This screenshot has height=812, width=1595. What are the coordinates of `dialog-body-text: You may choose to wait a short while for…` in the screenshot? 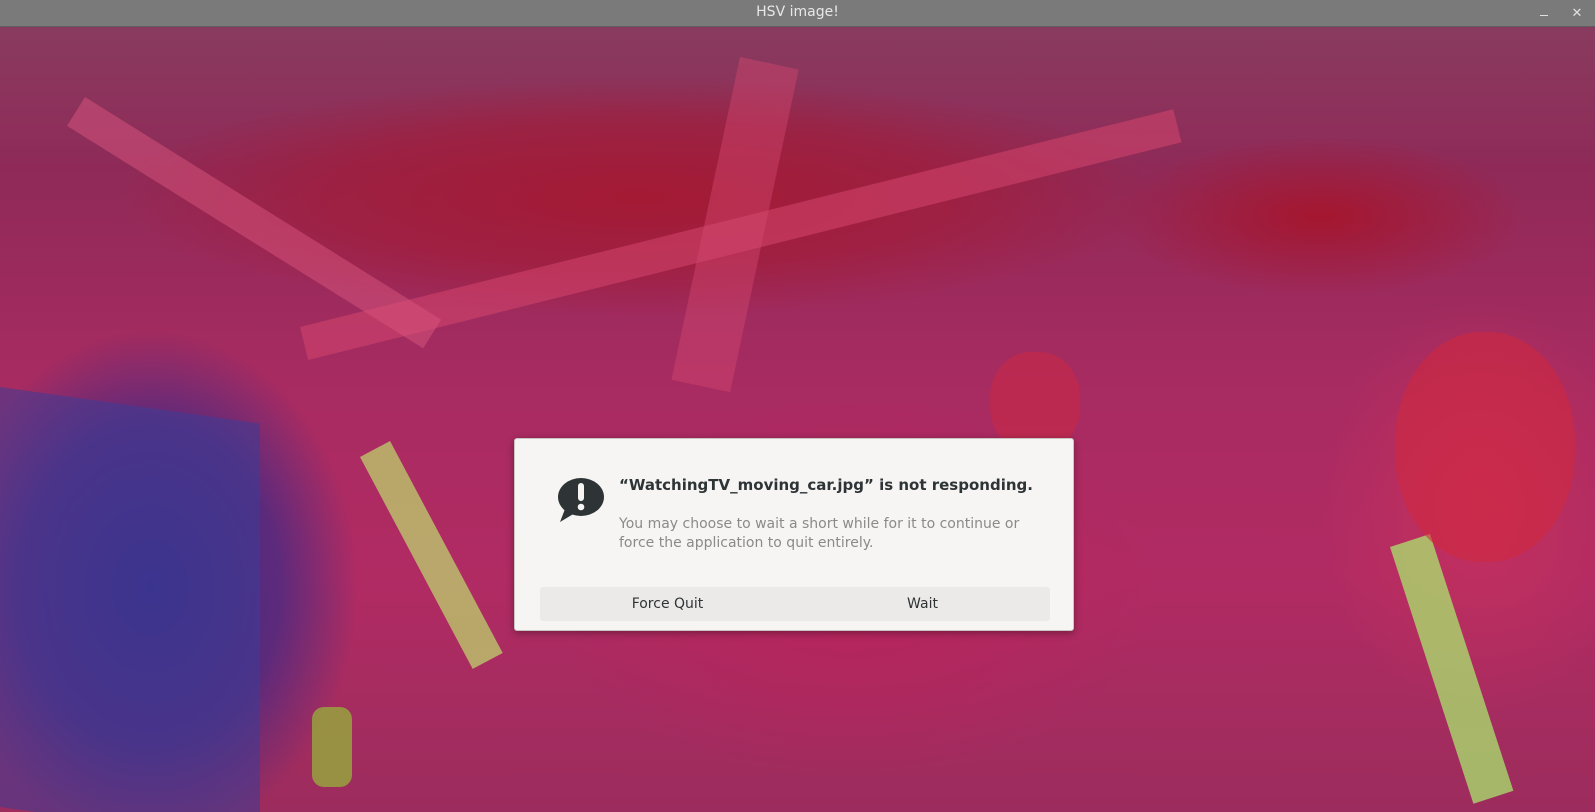 It's located at (819, 533).